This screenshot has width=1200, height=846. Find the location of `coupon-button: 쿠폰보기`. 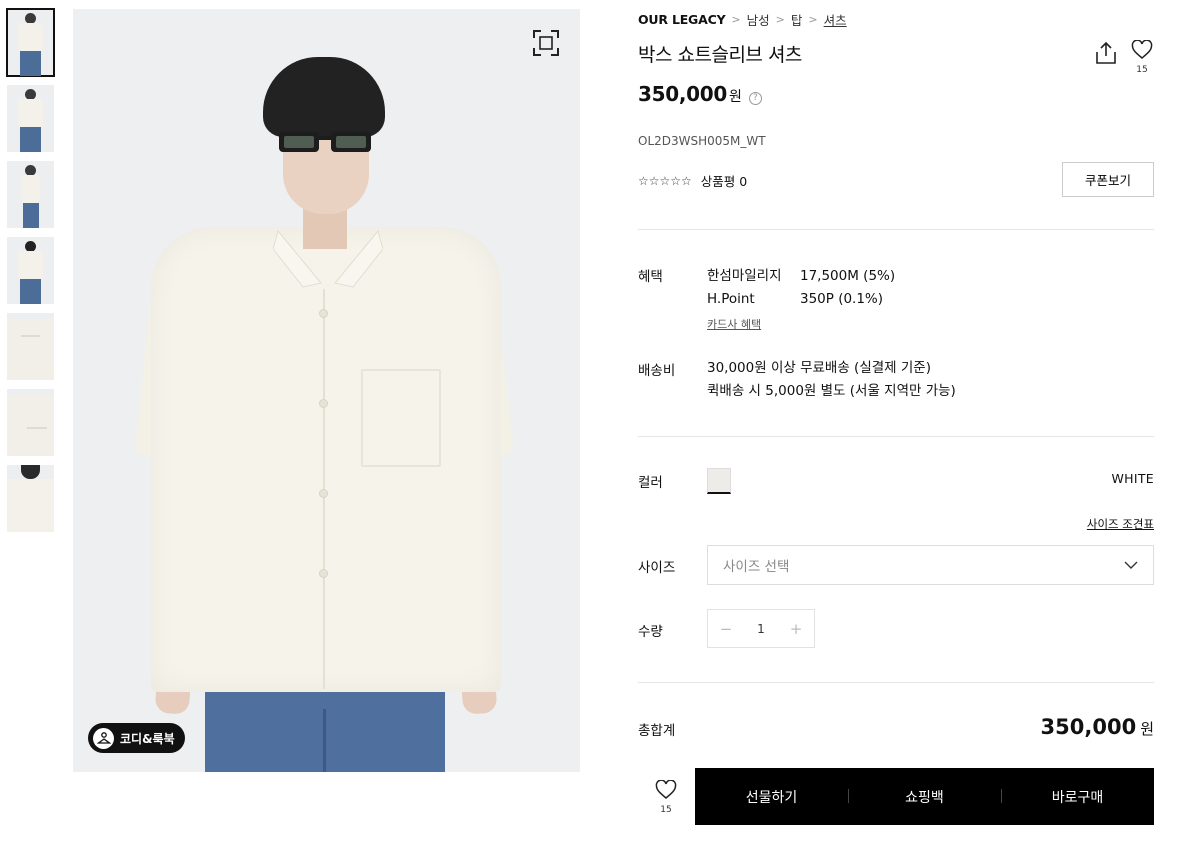

coupon-button: 쿠폰보기 is located at coordinates (1108, 179).